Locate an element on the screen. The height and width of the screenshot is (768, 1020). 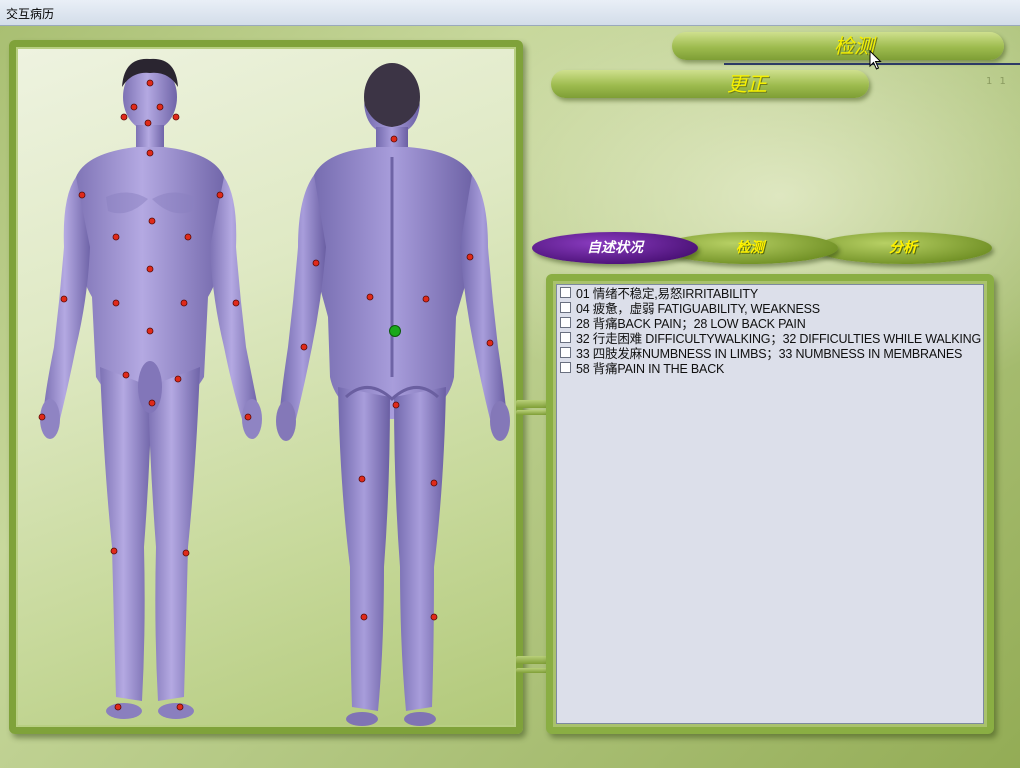
window-titlebar: 交互病历 is located at coordinates (510, 13).